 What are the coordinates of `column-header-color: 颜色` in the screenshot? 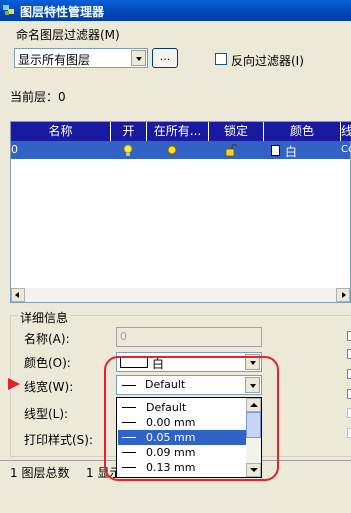 It's located at (302, 131).